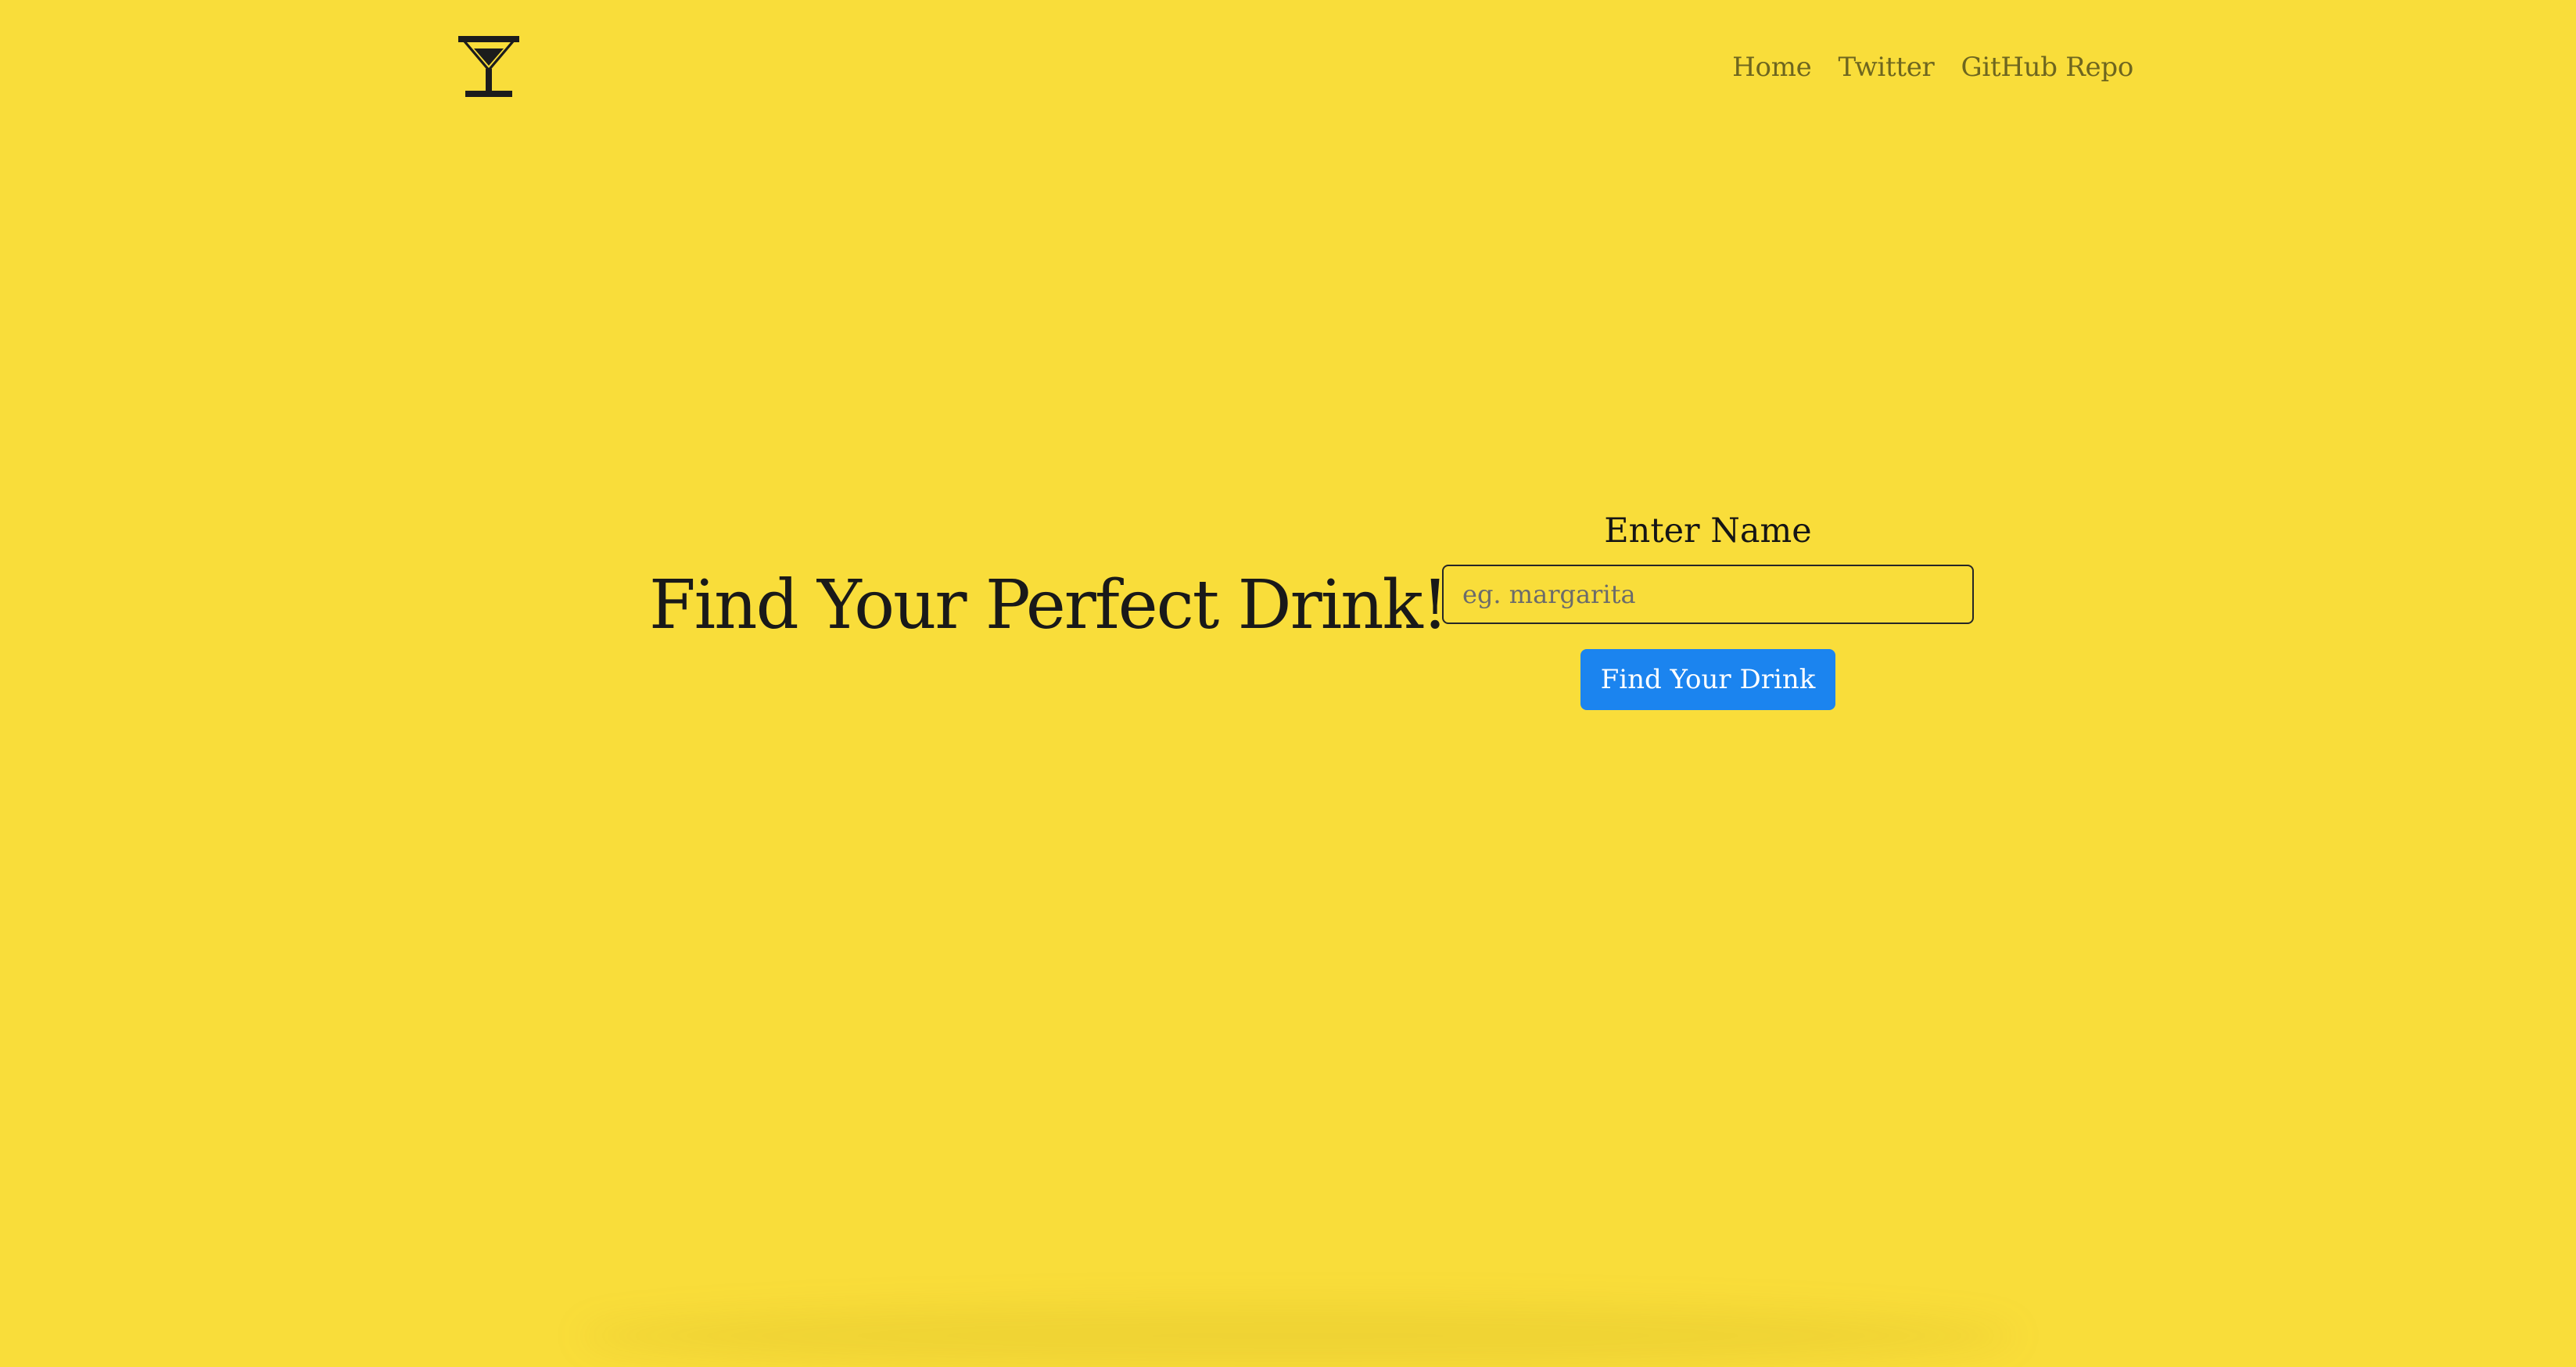 This screenshot has height=1367, width=2576. What do you see at coordinates (1288, 70) in the screenshot?
I see `navbar: Home Twitter GitHub Repo` at bounding box center [1288, 70].